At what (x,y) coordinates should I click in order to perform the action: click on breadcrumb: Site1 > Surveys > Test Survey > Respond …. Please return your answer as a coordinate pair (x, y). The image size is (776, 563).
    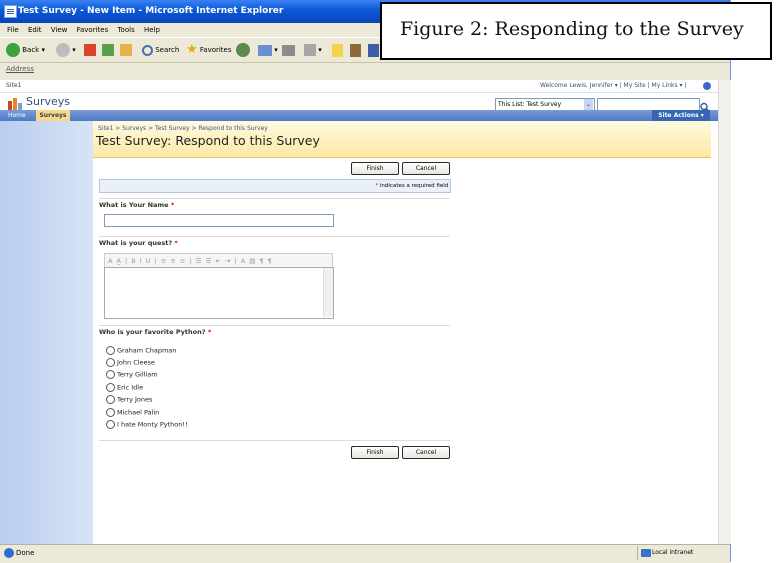
    Looking at the image, I should click on (183, 128).